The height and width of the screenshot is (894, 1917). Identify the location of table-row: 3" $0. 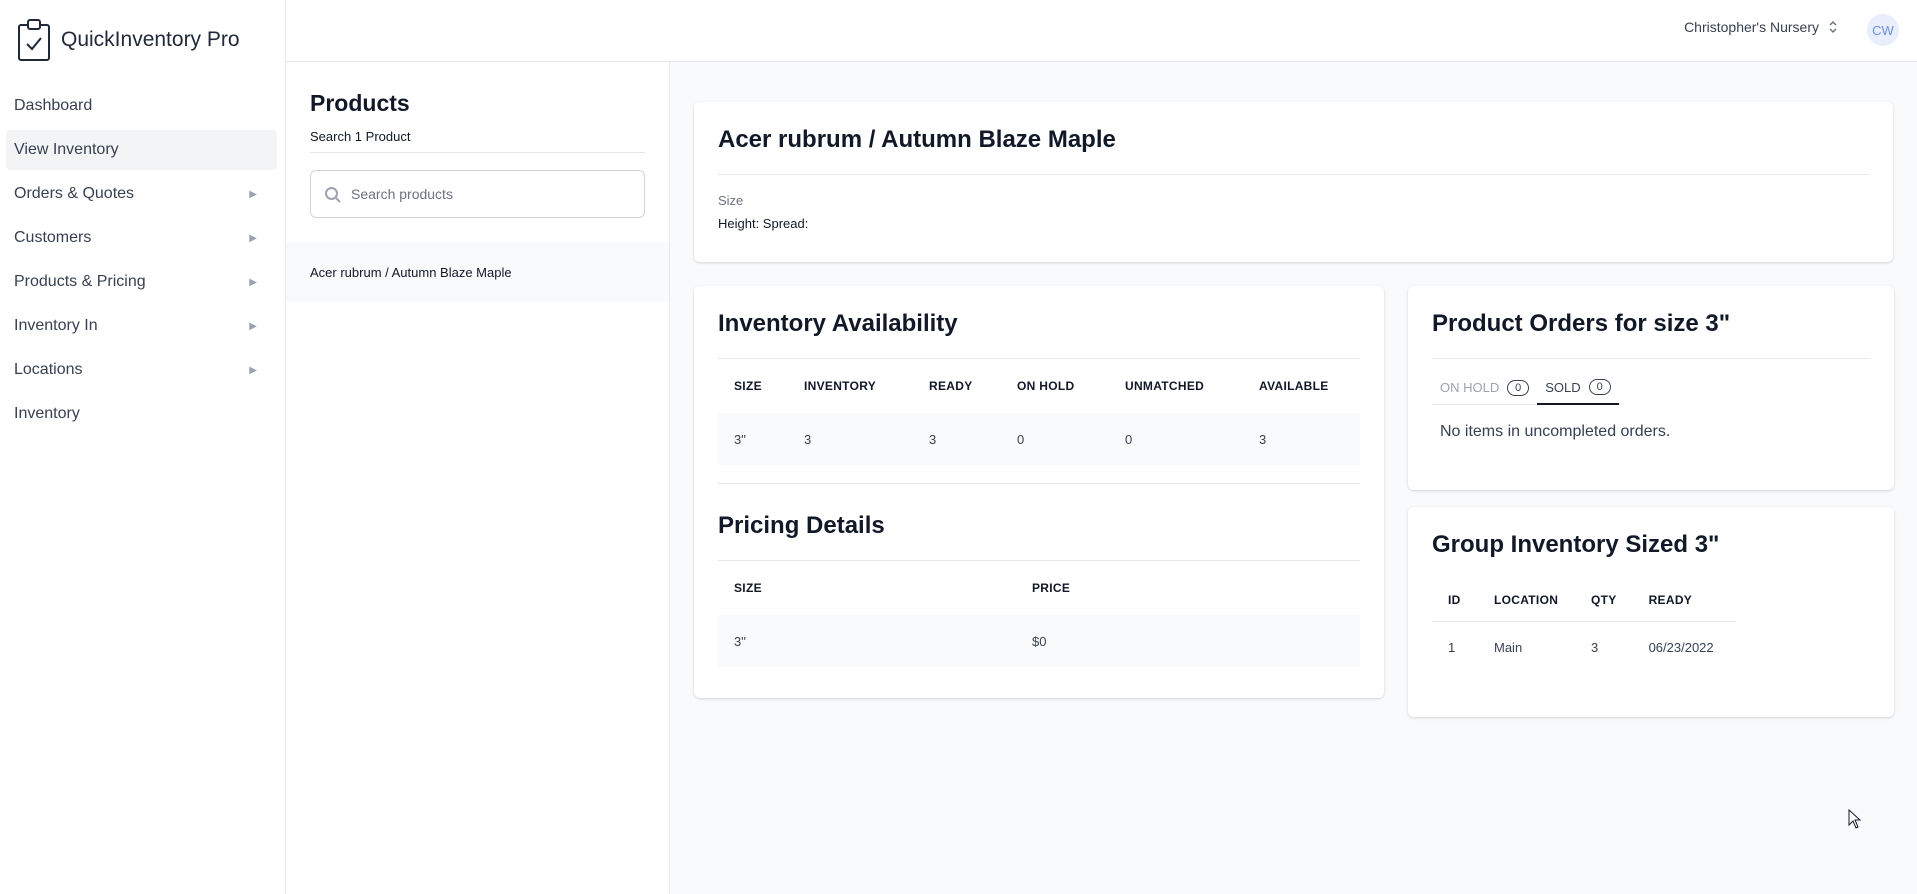
(1039, 641).